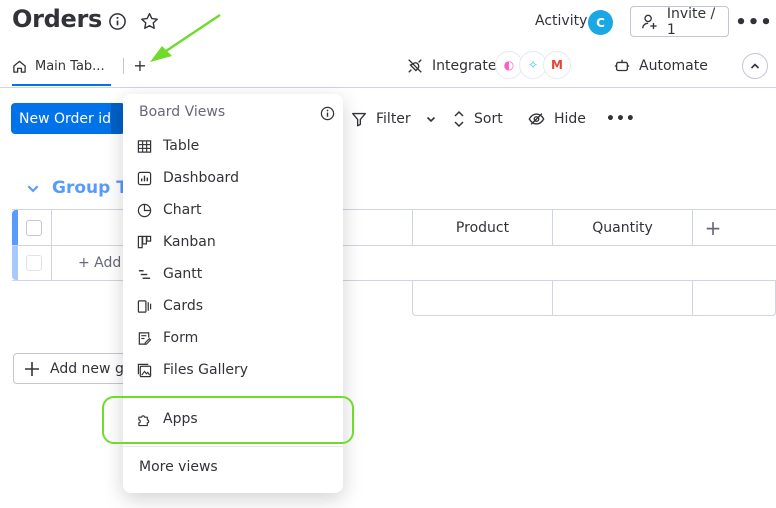  I want to click on chart-icon, so click(144, 210).